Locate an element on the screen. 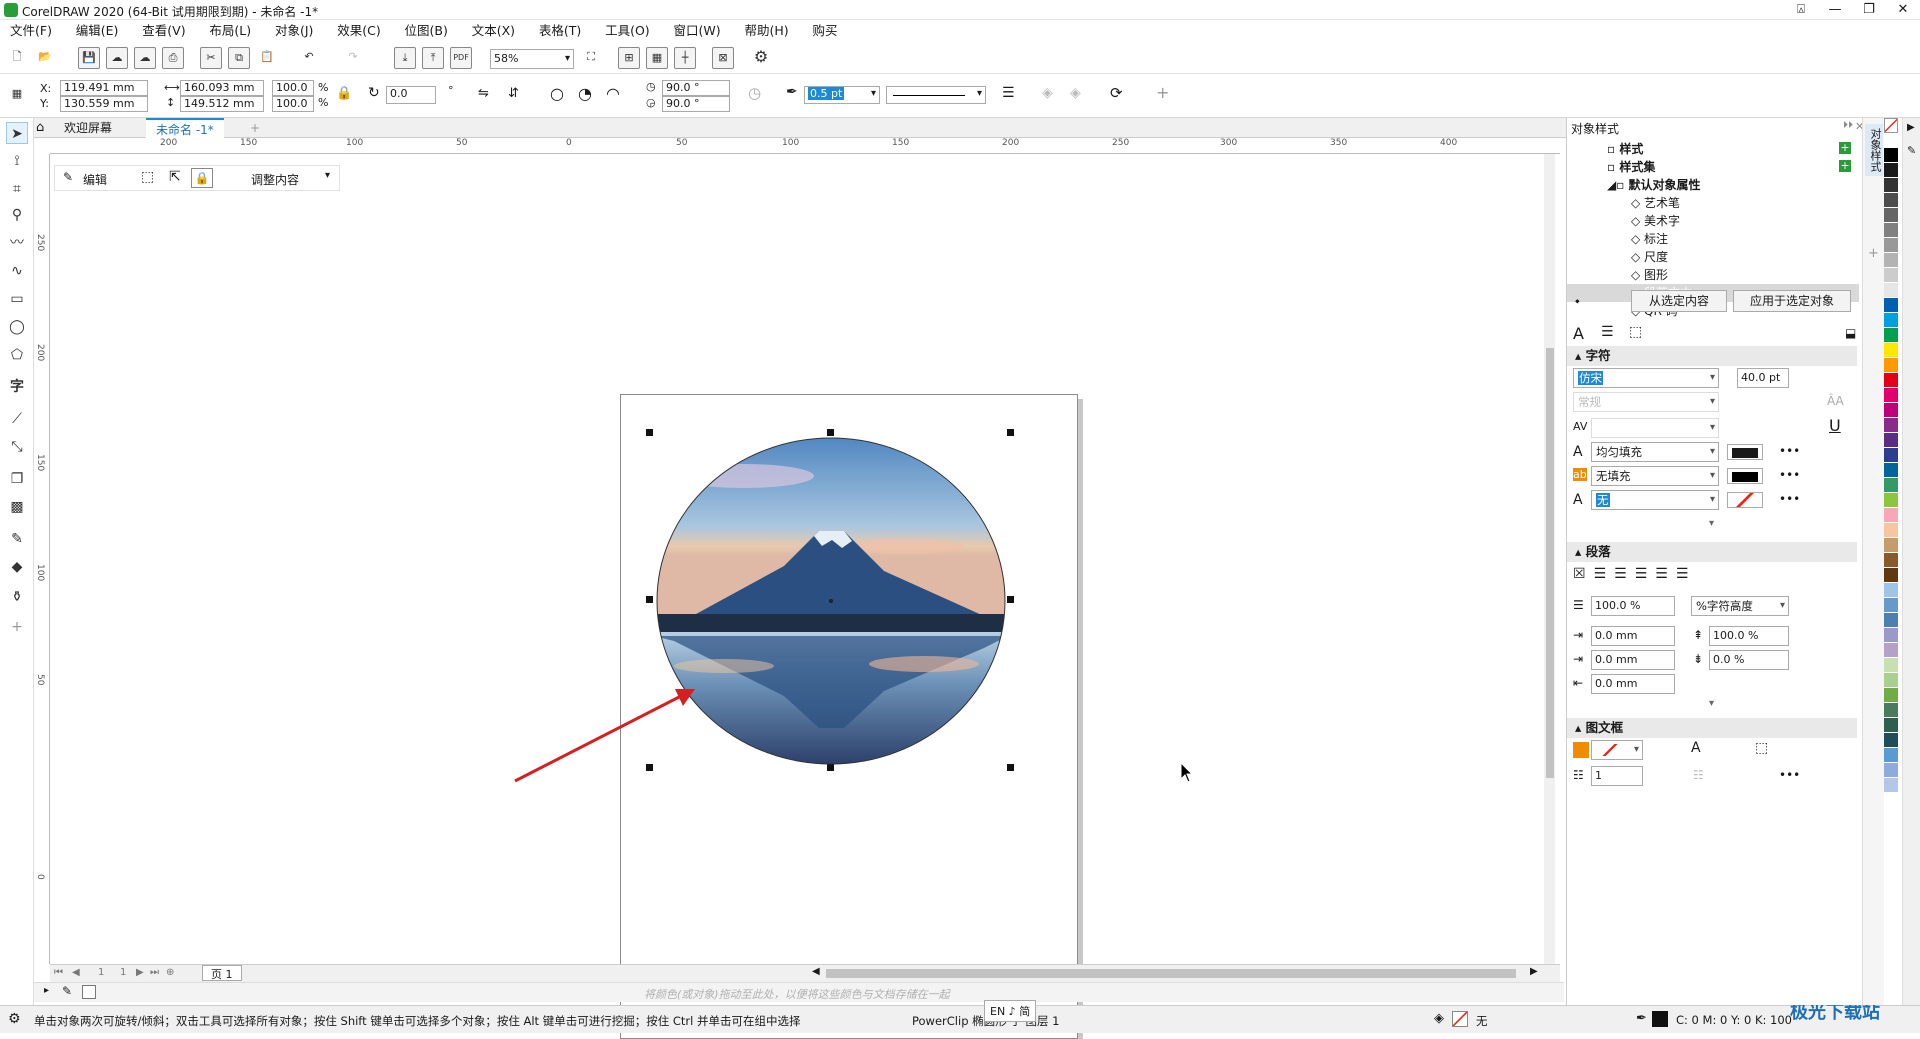  transparency-icon: ▩ is located at coordinates (17, 507).